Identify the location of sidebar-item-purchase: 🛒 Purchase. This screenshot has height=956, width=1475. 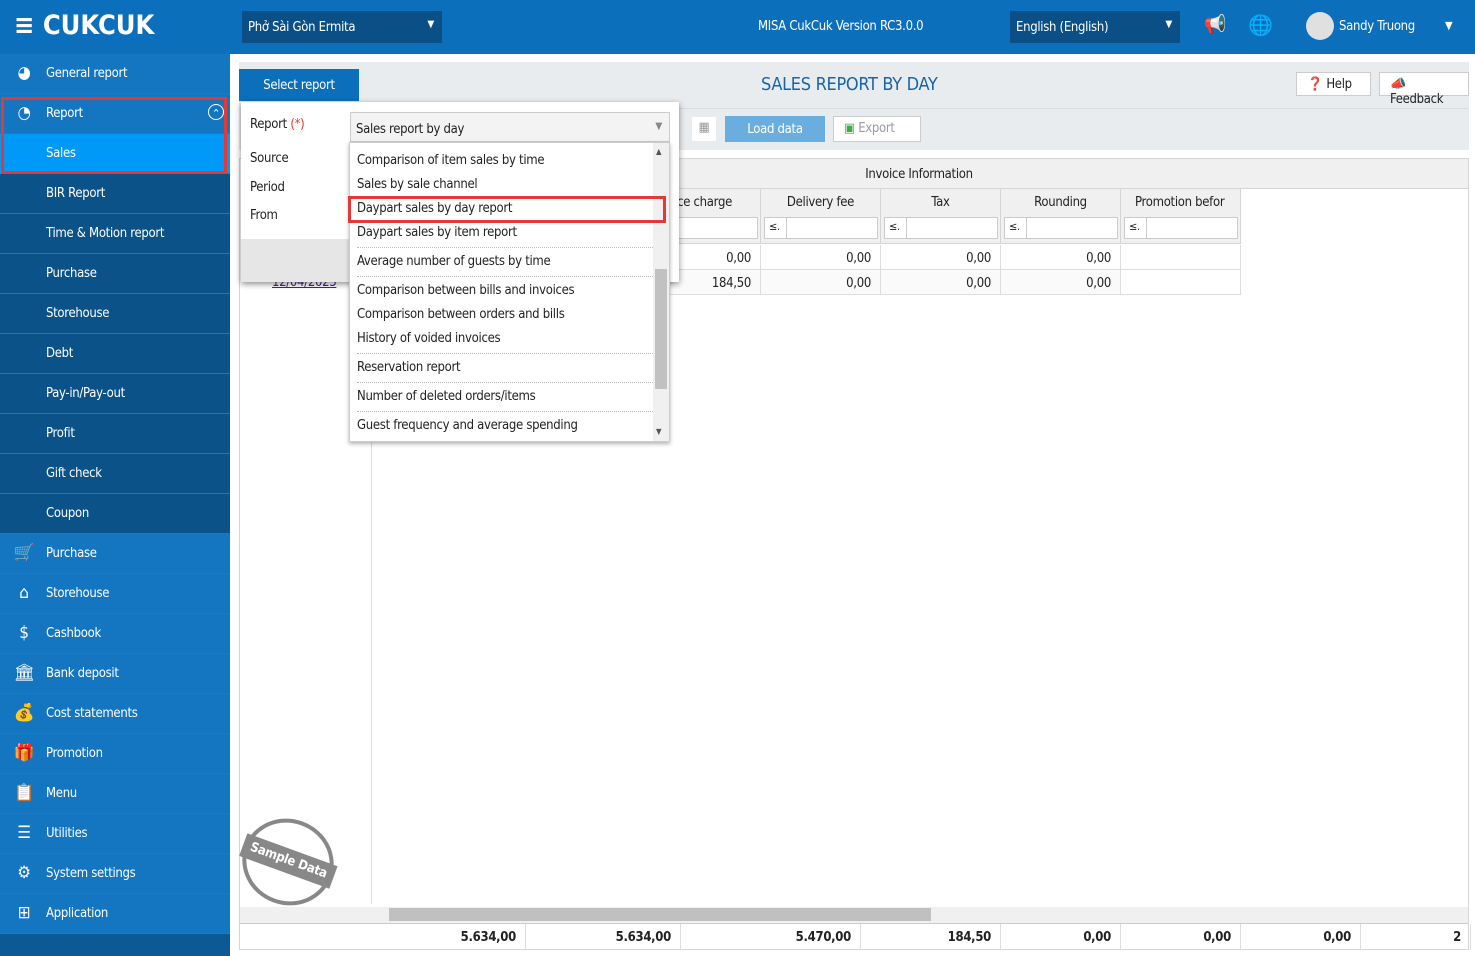
(115, 554).